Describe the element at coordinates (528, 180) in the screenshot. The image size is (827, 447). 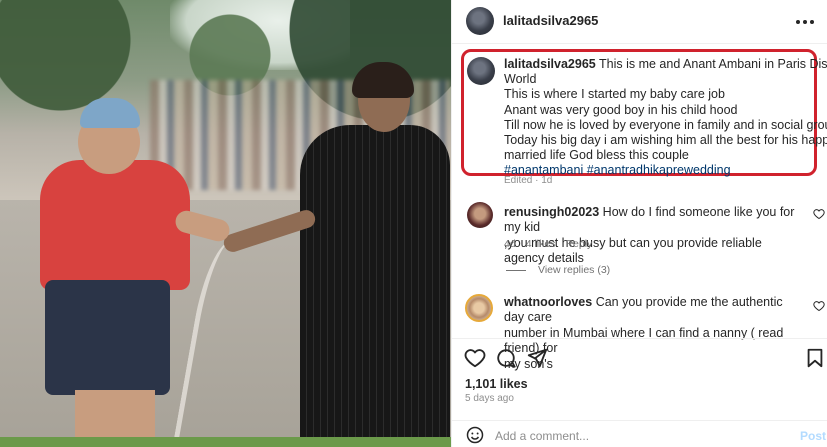
I see `edited-label: Edited · 1d` at that location.